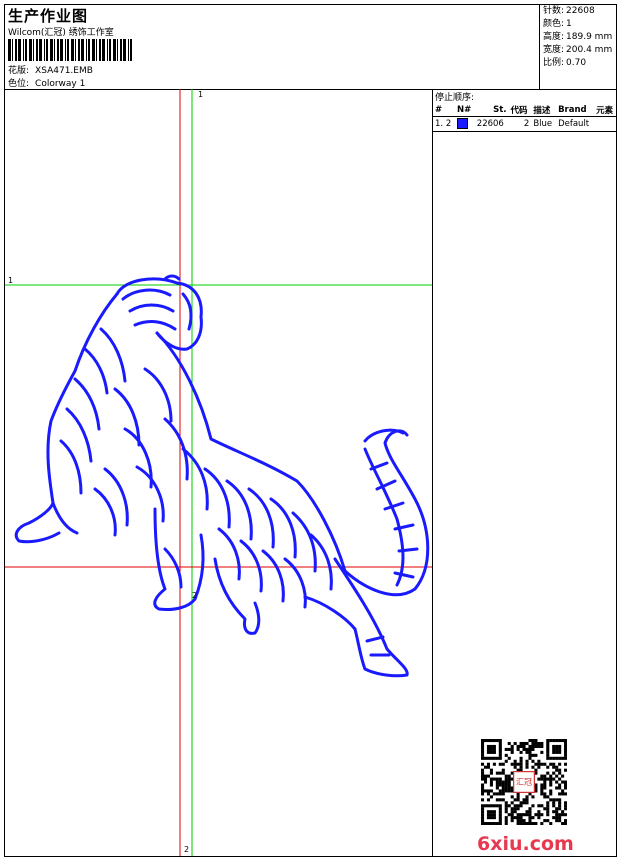  Describe the element at coordinates (491, 110) in the screenshot. I see `col-stitches: St.` at that location.